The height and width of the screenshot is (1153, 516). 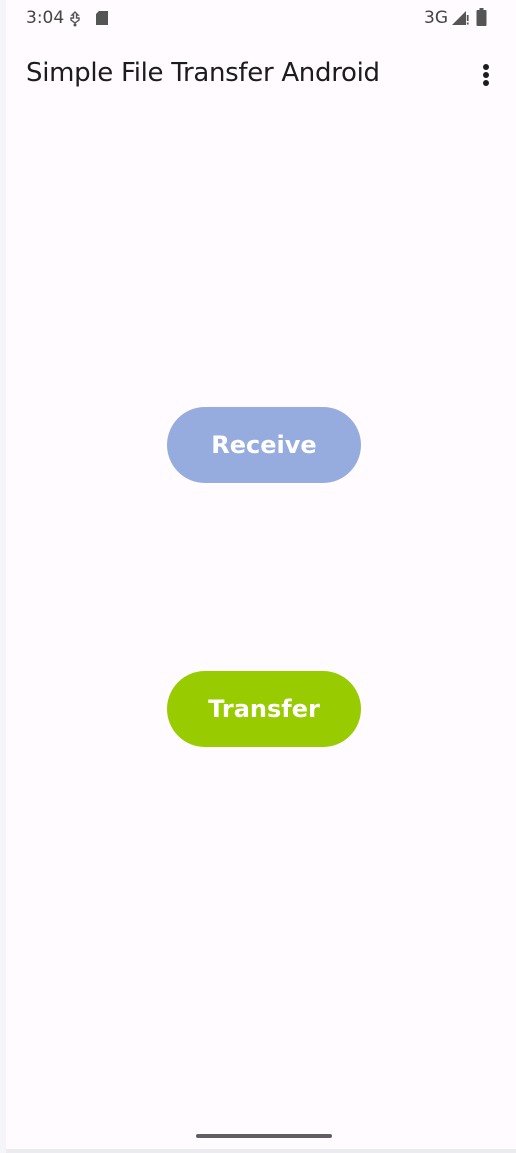 I want to click on gesture-nav-handle, so click(x=264, y=1136).